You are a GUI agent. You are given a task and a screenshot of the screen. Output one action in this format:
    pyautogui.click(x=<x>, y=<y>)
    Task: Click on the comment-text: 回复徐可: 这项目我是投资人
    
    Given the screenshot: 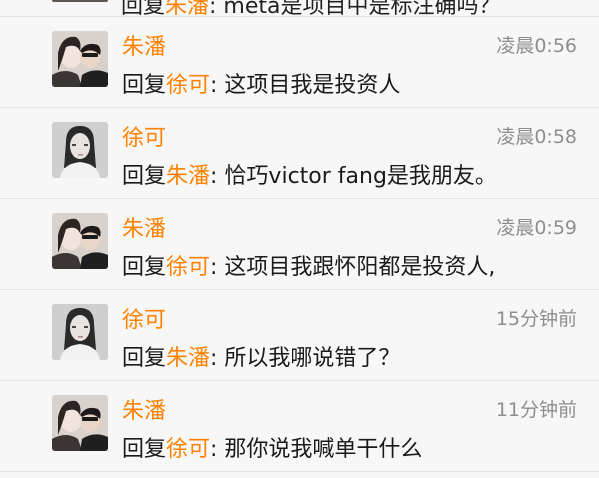 What is the action you would take?
    pyautogui.click(x=261, y=83)
    